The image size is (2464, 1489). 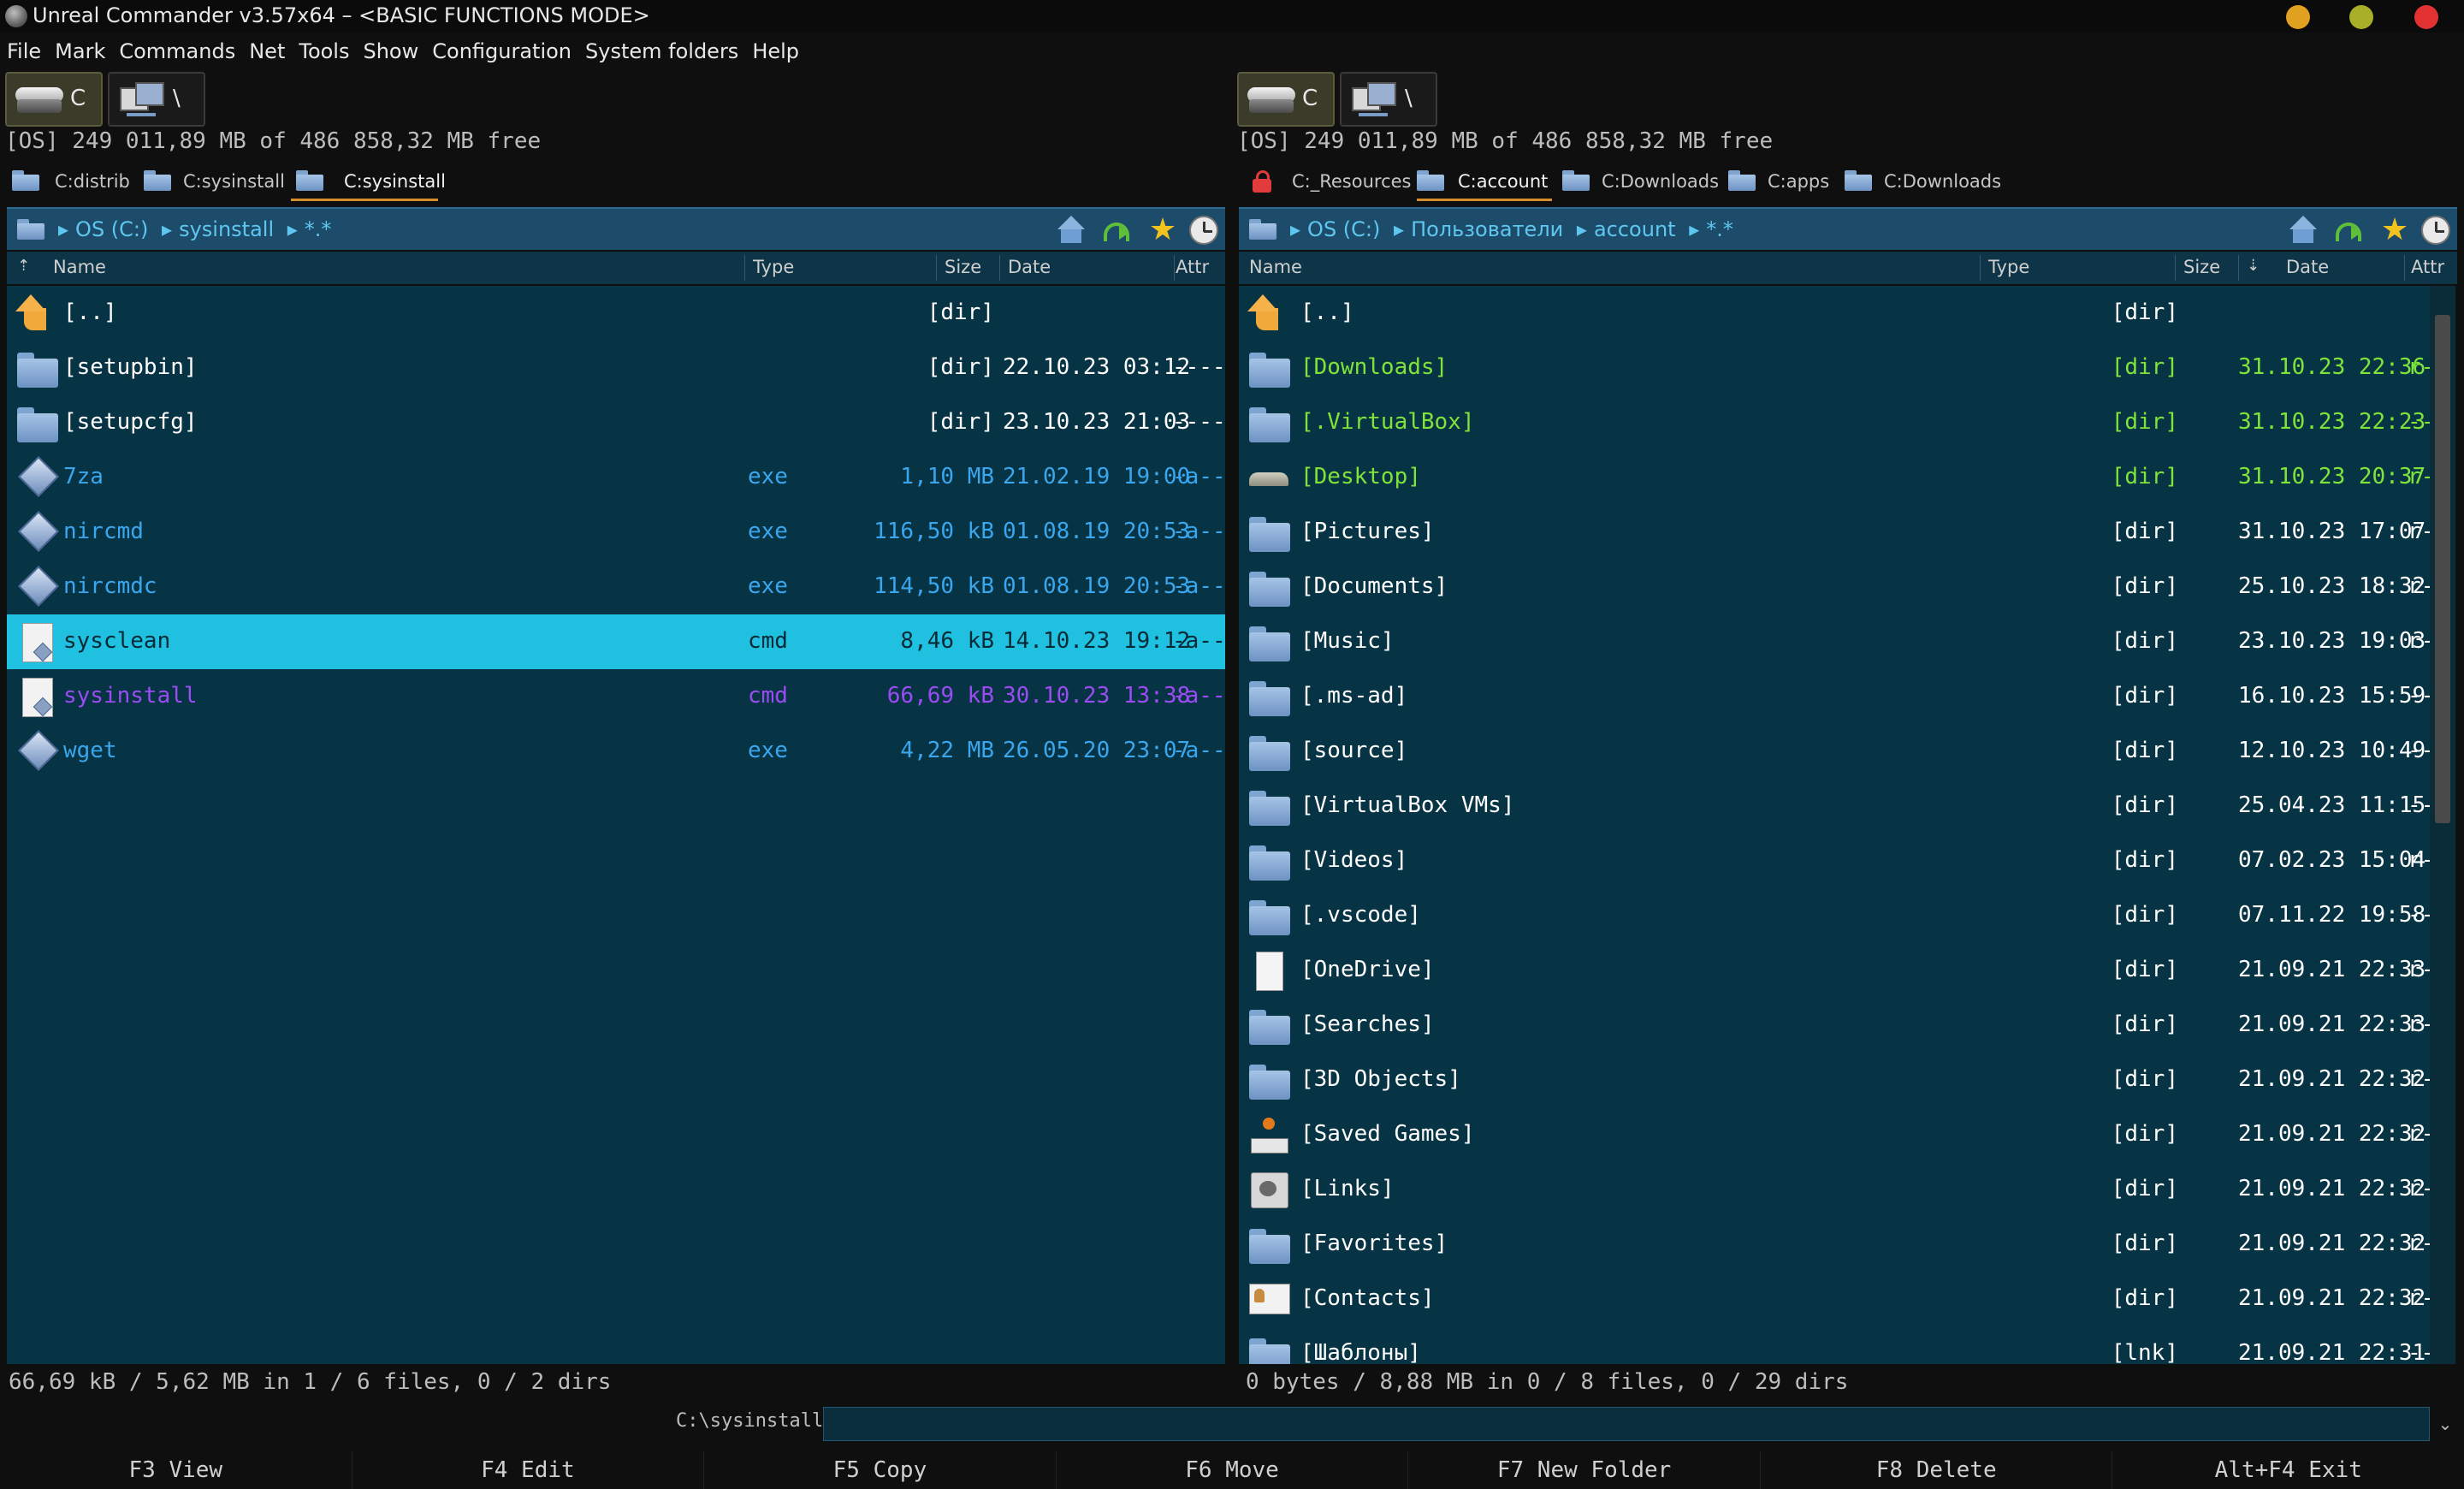 I want to click on left-tab-sysinstall-active: C:sysinstall, so click(x=368, y=182).